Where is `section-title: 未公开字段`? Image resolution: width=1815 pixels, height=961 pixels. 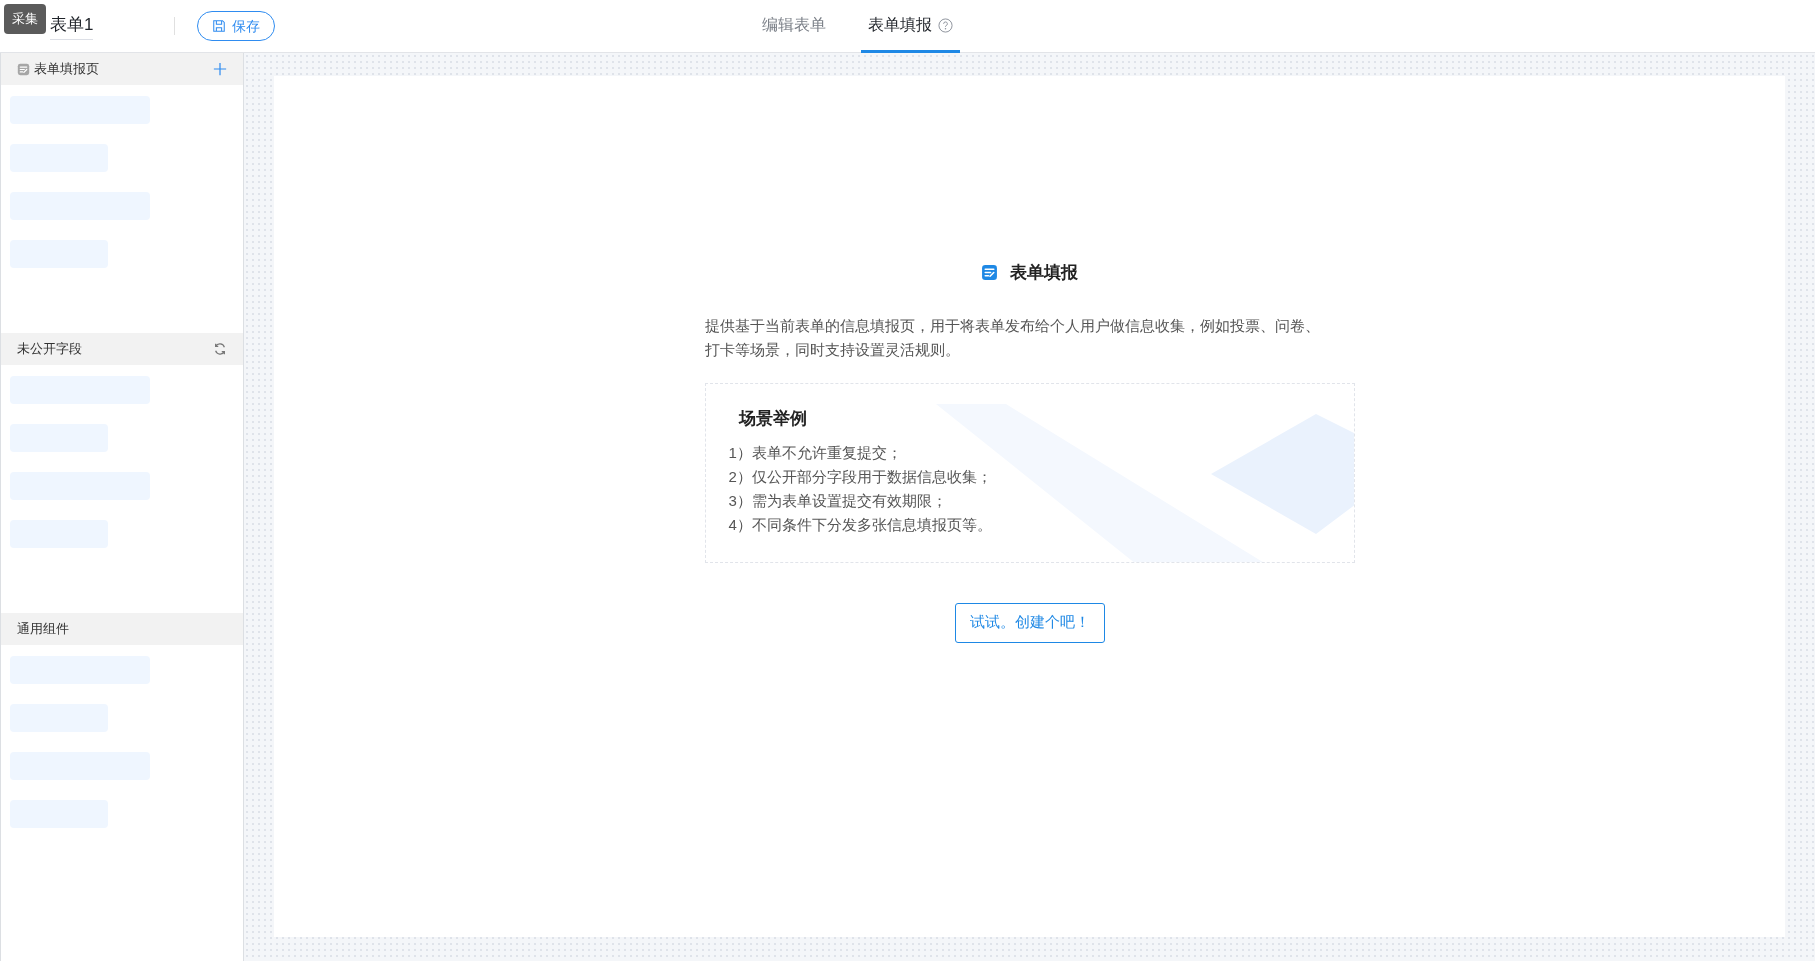 section-title: 未公开字段 is located at coordinates (50, 349).